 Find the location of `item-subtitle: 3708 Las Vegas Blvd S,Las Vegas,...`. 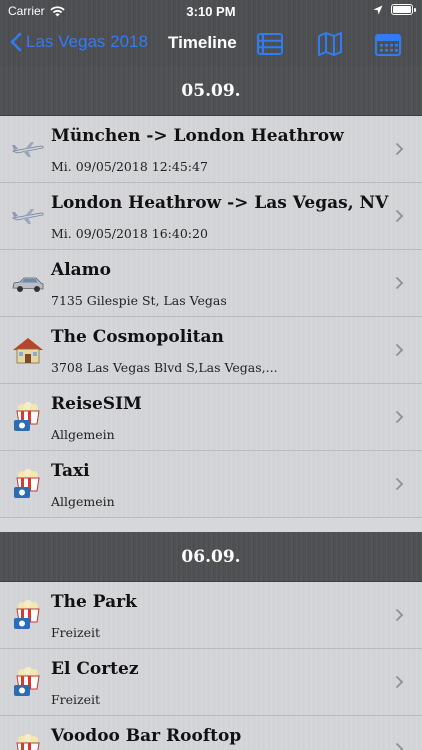

item-subtitle: 3708 Las Vegas Blvd S,Las Vegas,... is located at coordinates (164, 367).